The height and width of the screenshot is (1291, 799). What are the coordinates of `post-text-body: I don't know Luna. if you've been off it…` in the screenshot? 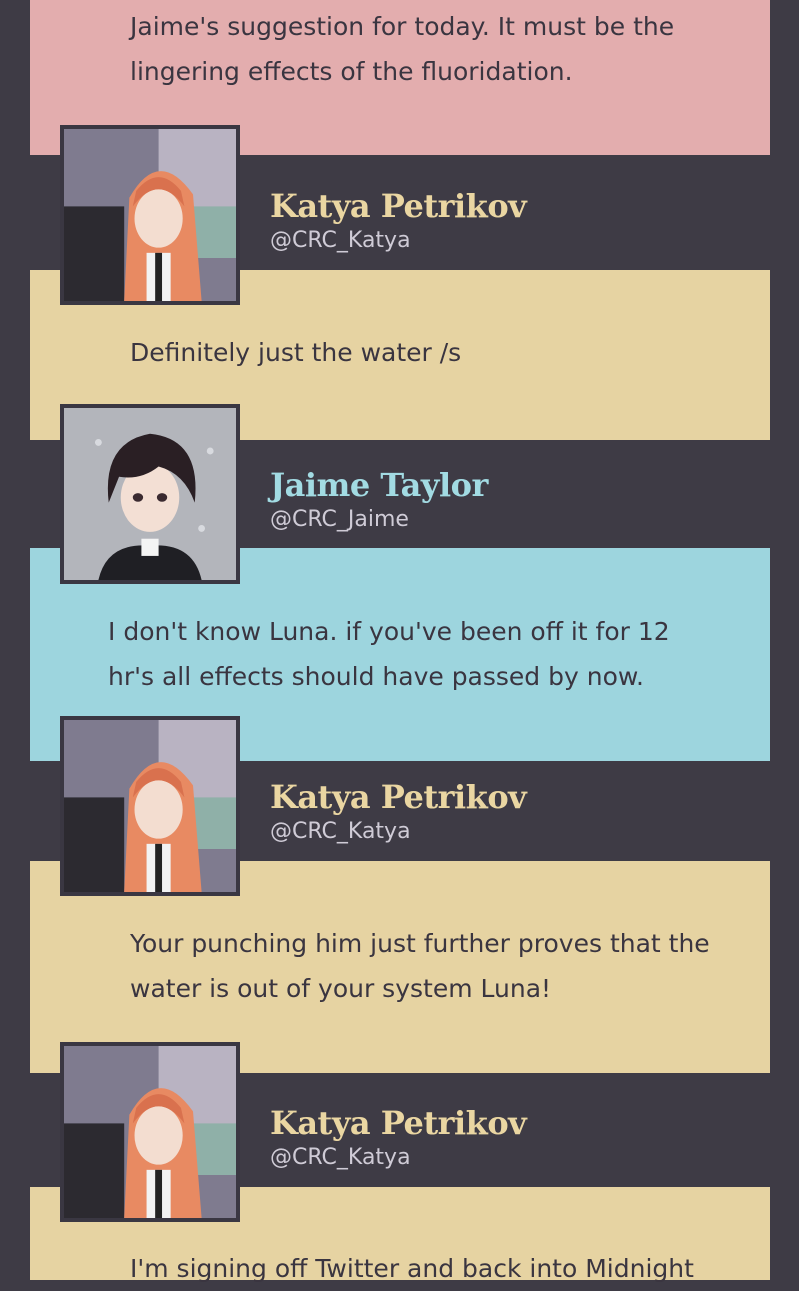 It's located at (389, 654).